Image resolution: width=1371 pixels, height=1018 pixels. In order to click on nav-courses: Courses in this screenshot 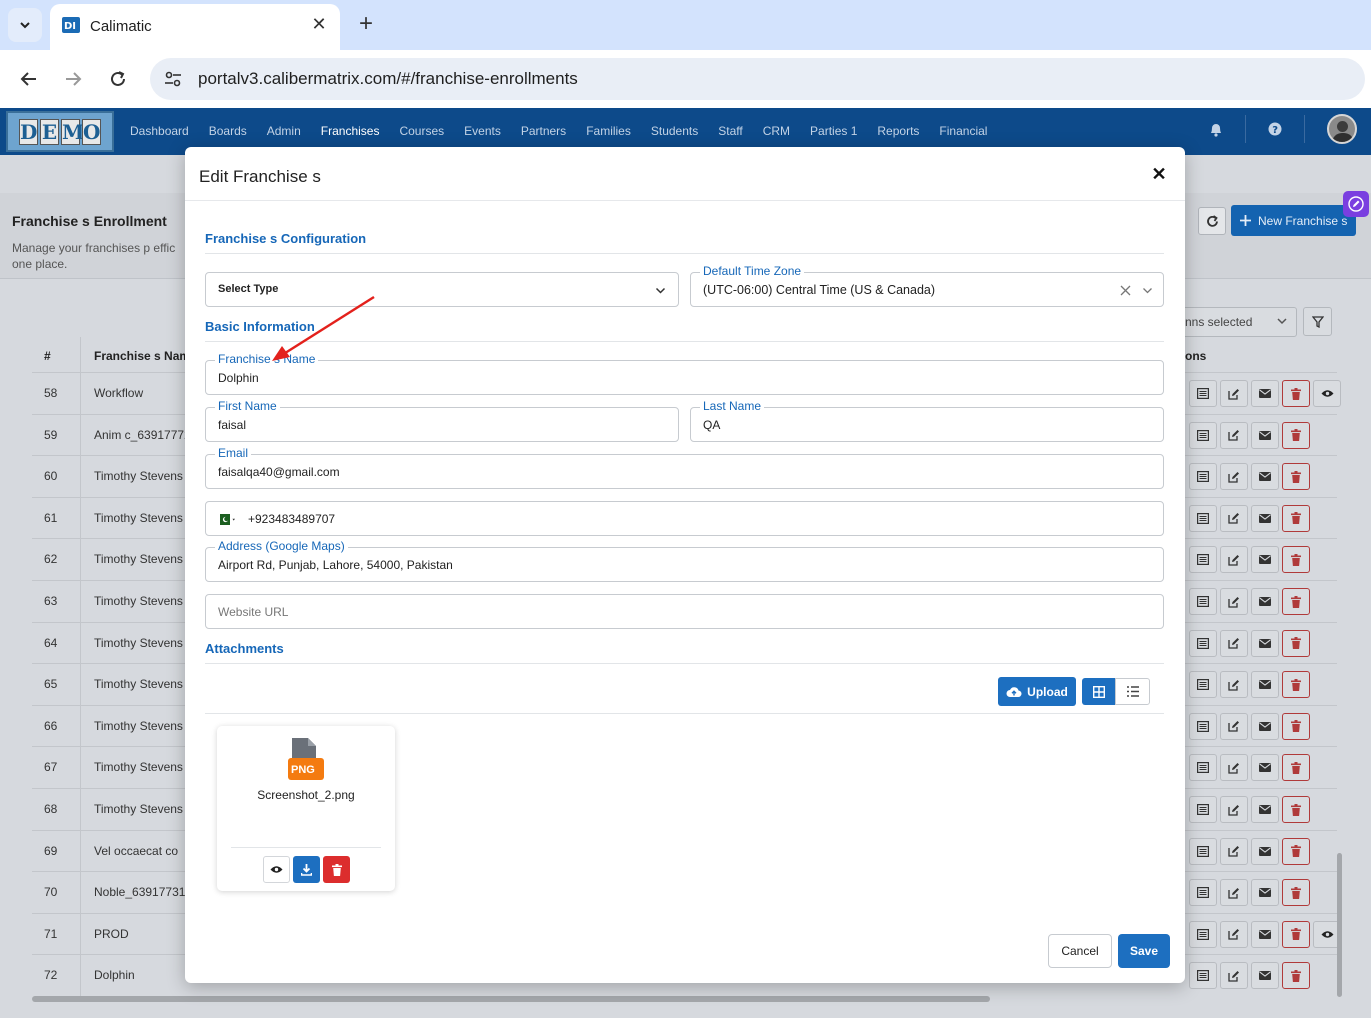, I will do `click(421, 131)`.